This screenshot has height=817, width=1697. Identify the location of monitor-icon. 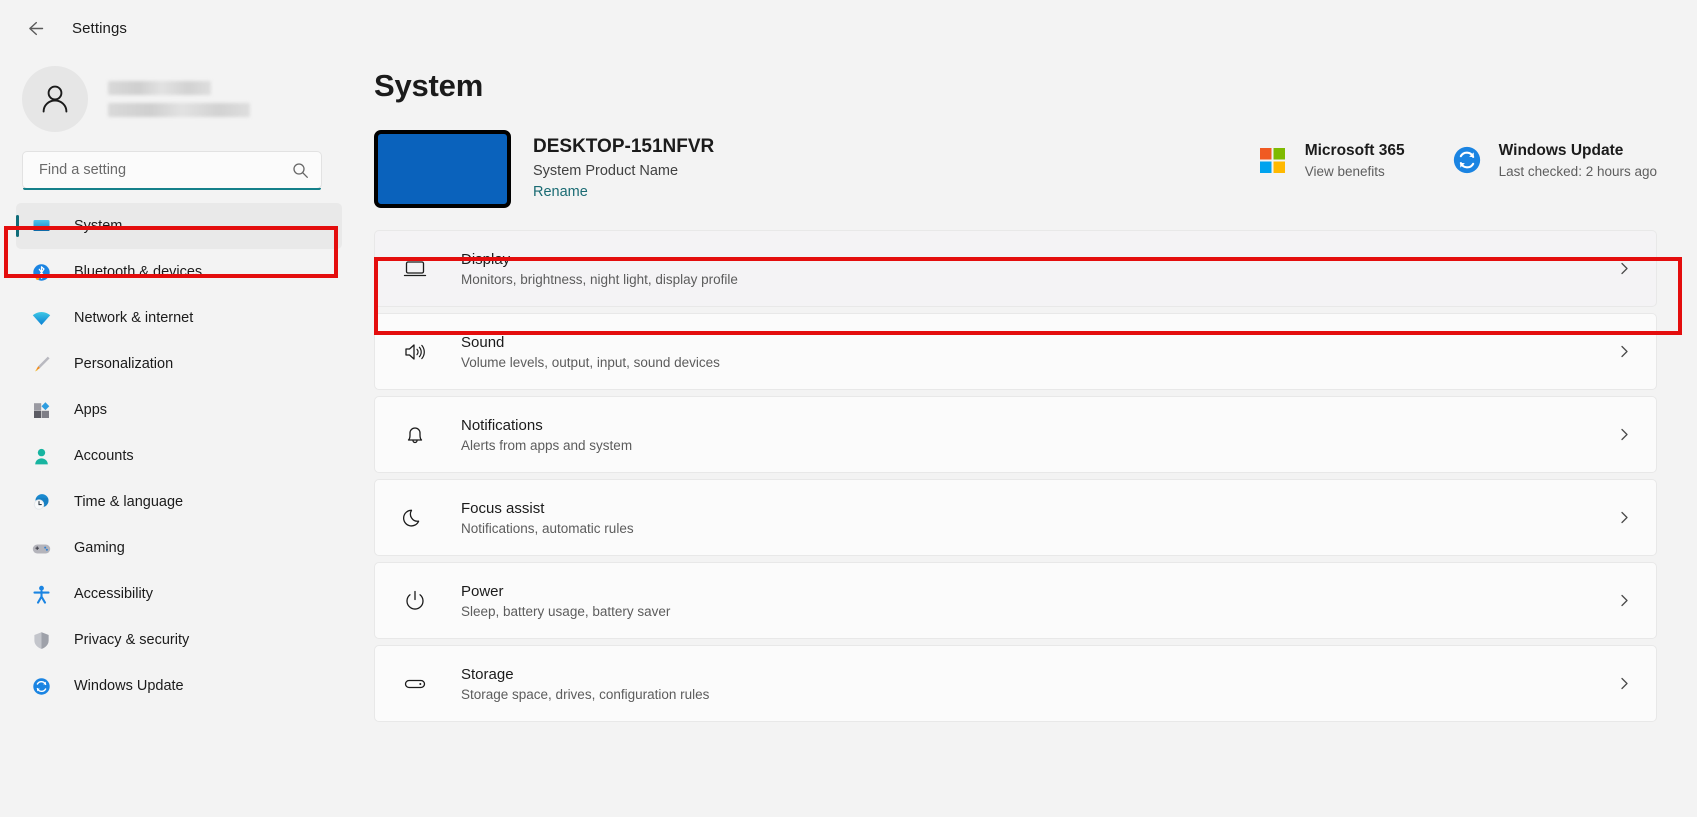
(415, 269).